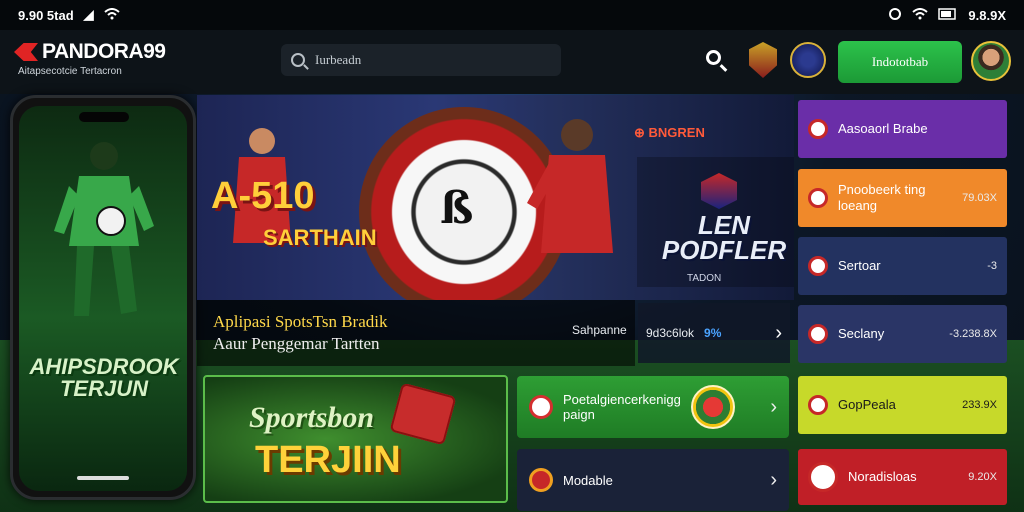 The width and height of the screenshot is (1024, 512). Describe the element at coordinates (979, 405) in the screenshot. I see `right-item-value: 233.9X` at that location.